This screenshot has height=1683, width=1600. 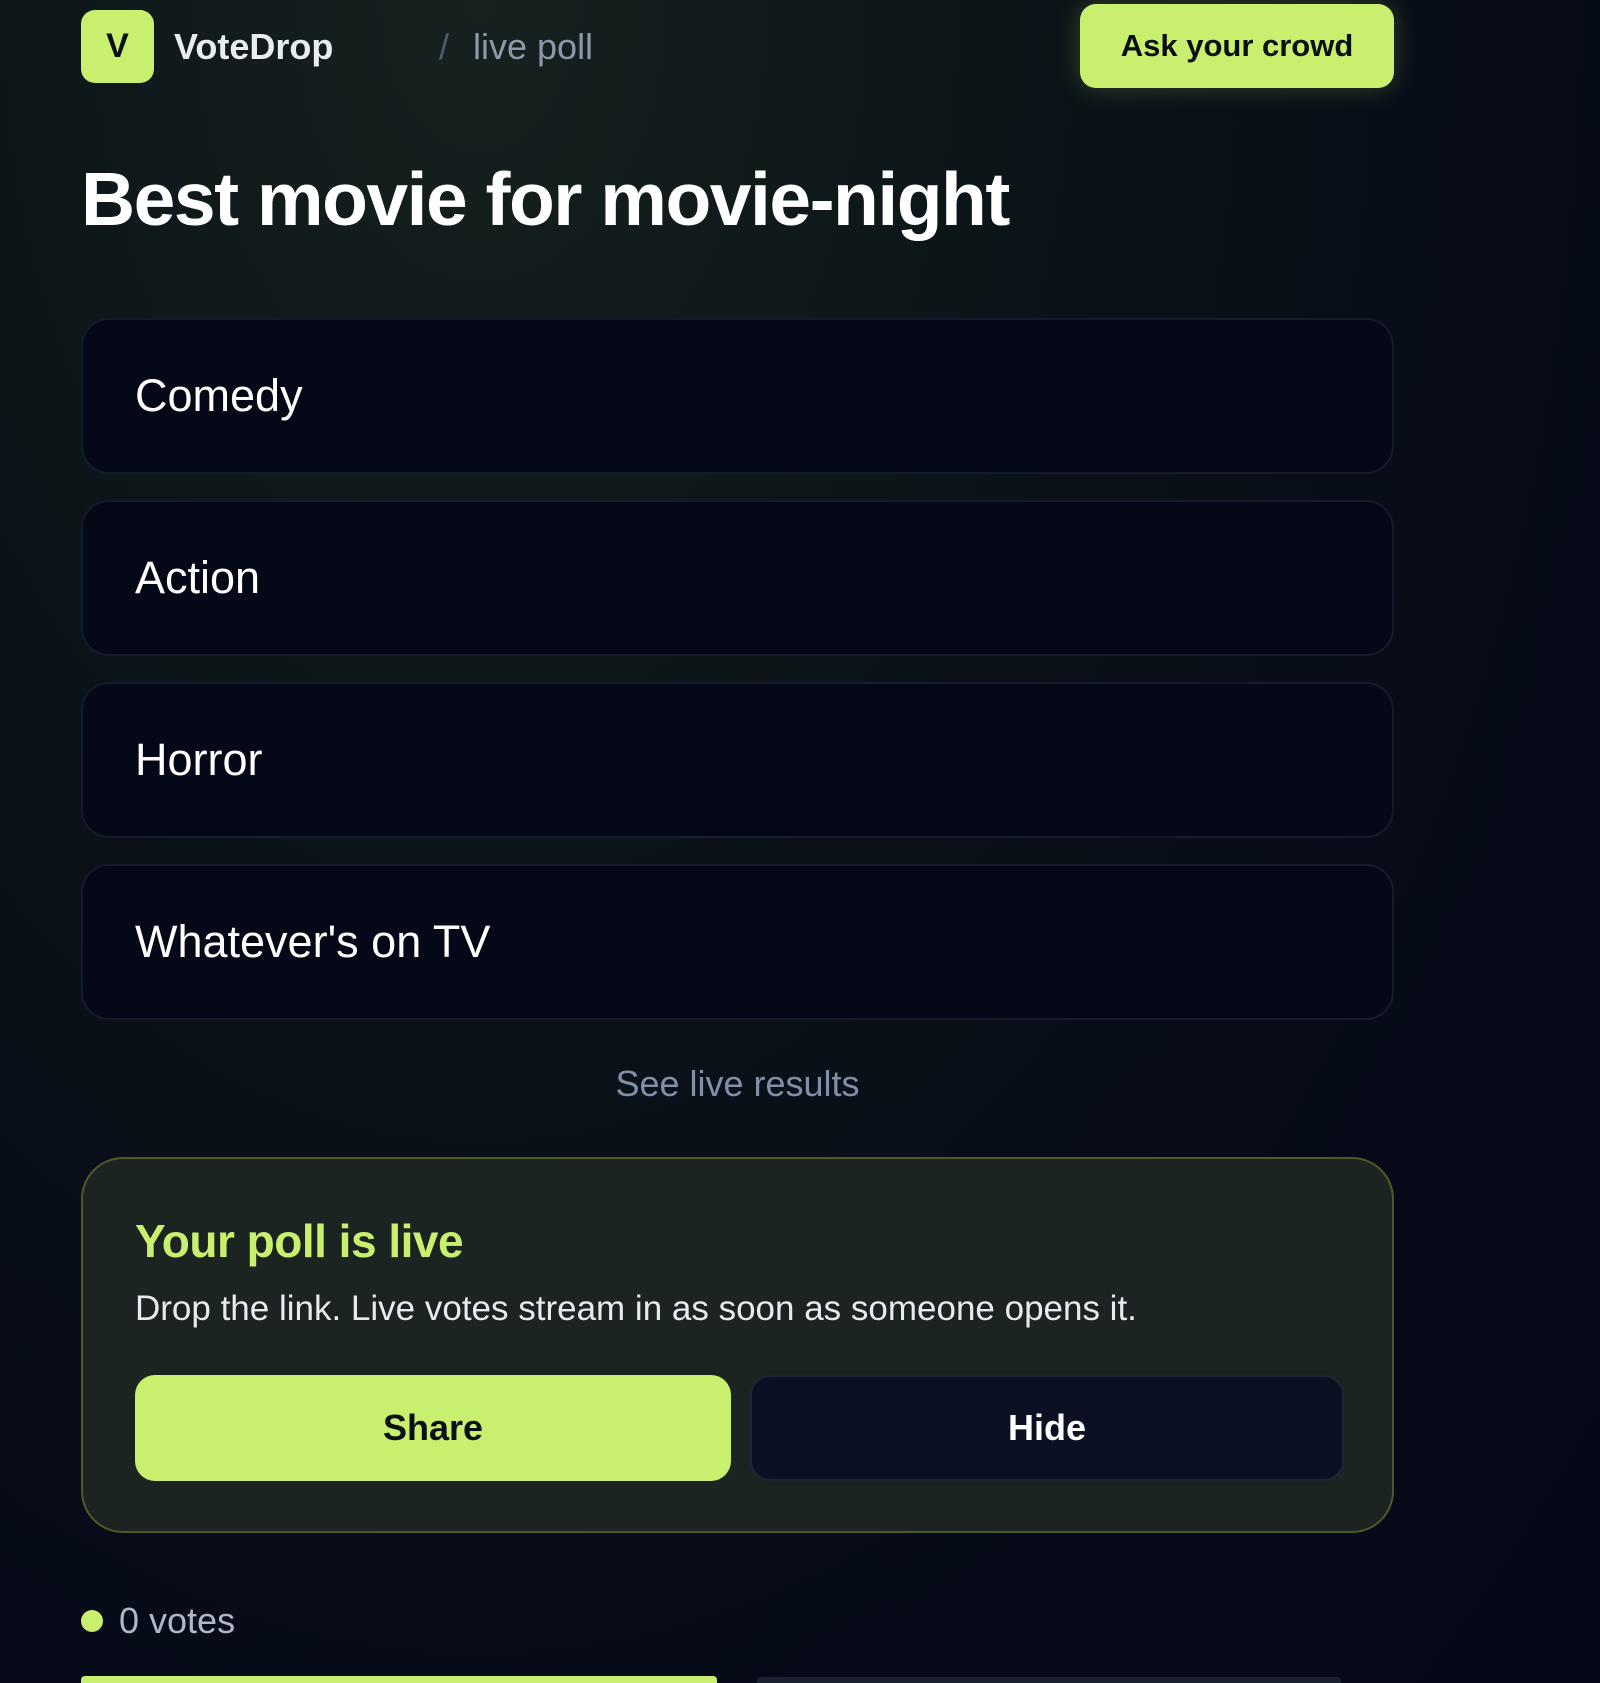 What do you see at coordinates (253, 47) in the screenshot?
I see `brand-name: VoteDrop` at bounding box center [253, 47].